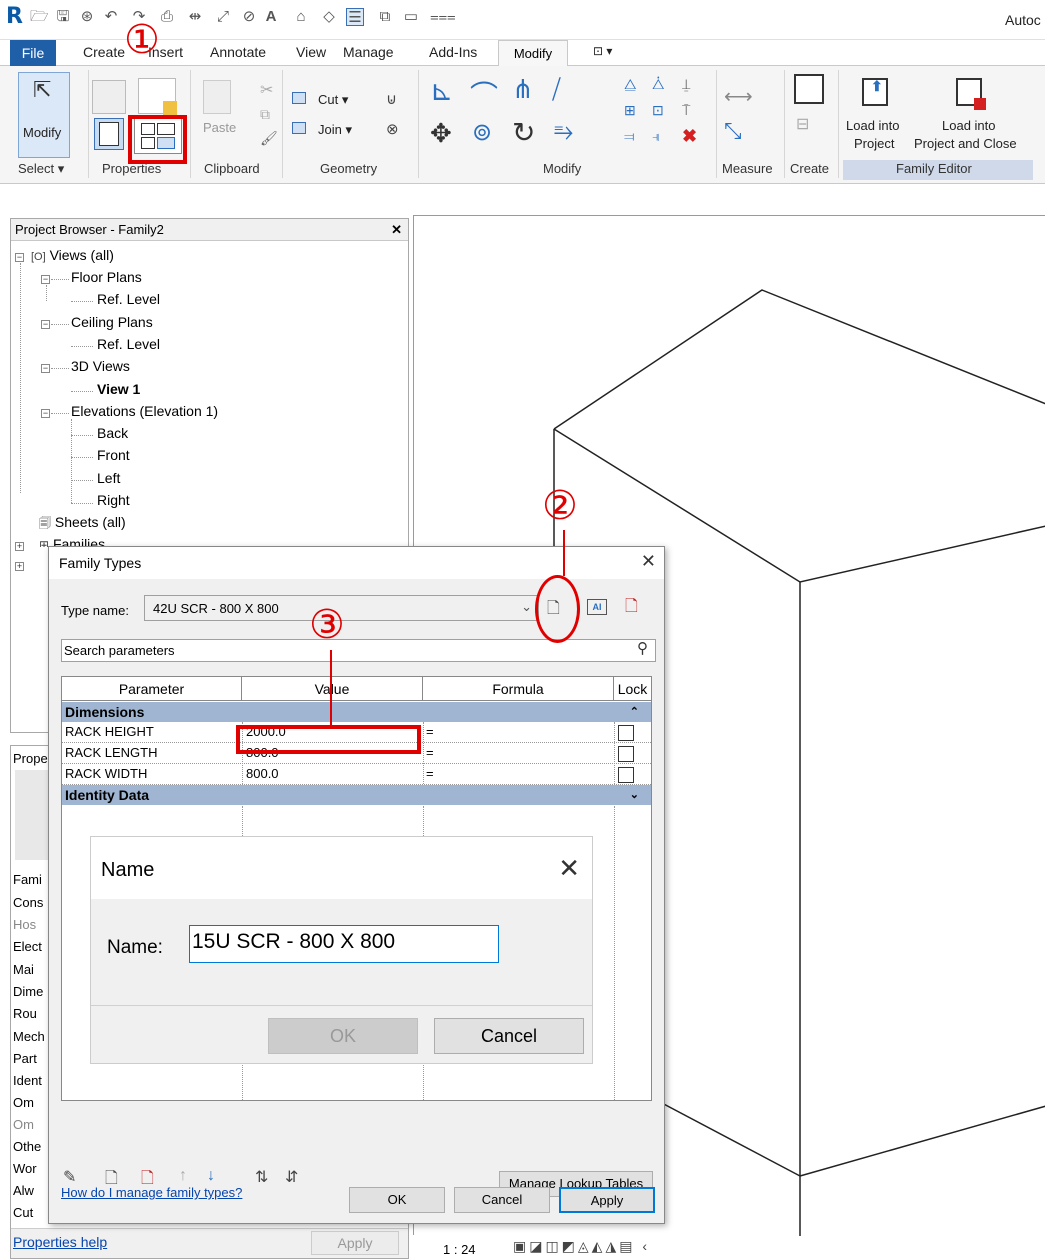 The height and width of the screenshot is (1259, 1045). Describe the element at coordinates (111, 17) in the screenshot. I see `undo-icon: ↶` at that location.